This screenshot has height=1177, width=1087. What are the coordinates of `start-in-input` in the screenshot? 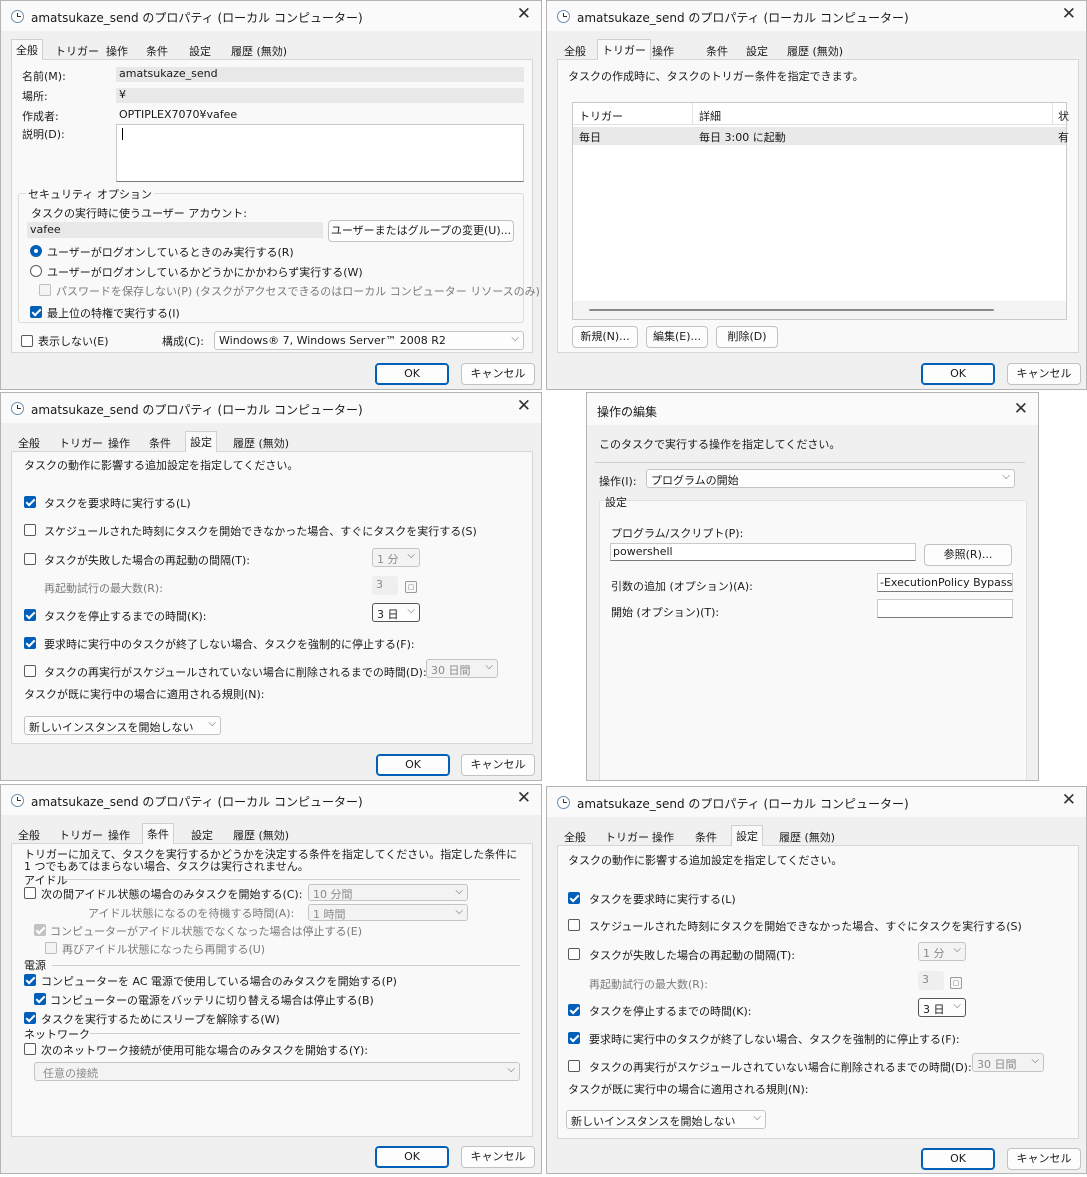 It's located at (945, 608).